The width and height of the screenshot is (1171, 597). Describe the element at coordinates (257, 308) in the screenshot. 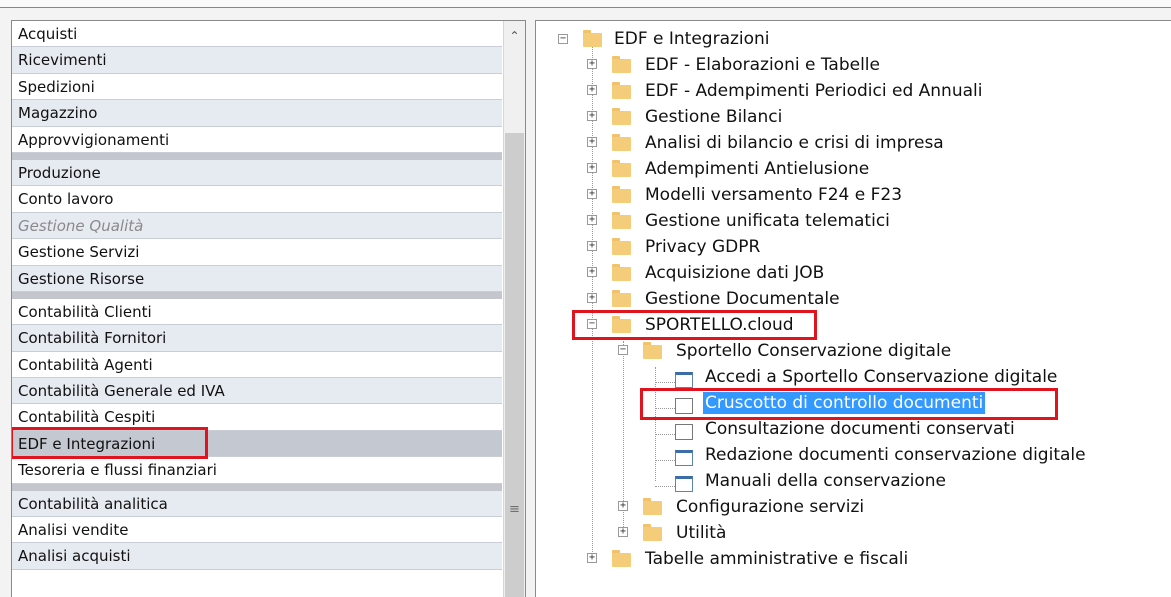

I see `list-item-contabilita-clienti: Contabilità Clienti` at that location.